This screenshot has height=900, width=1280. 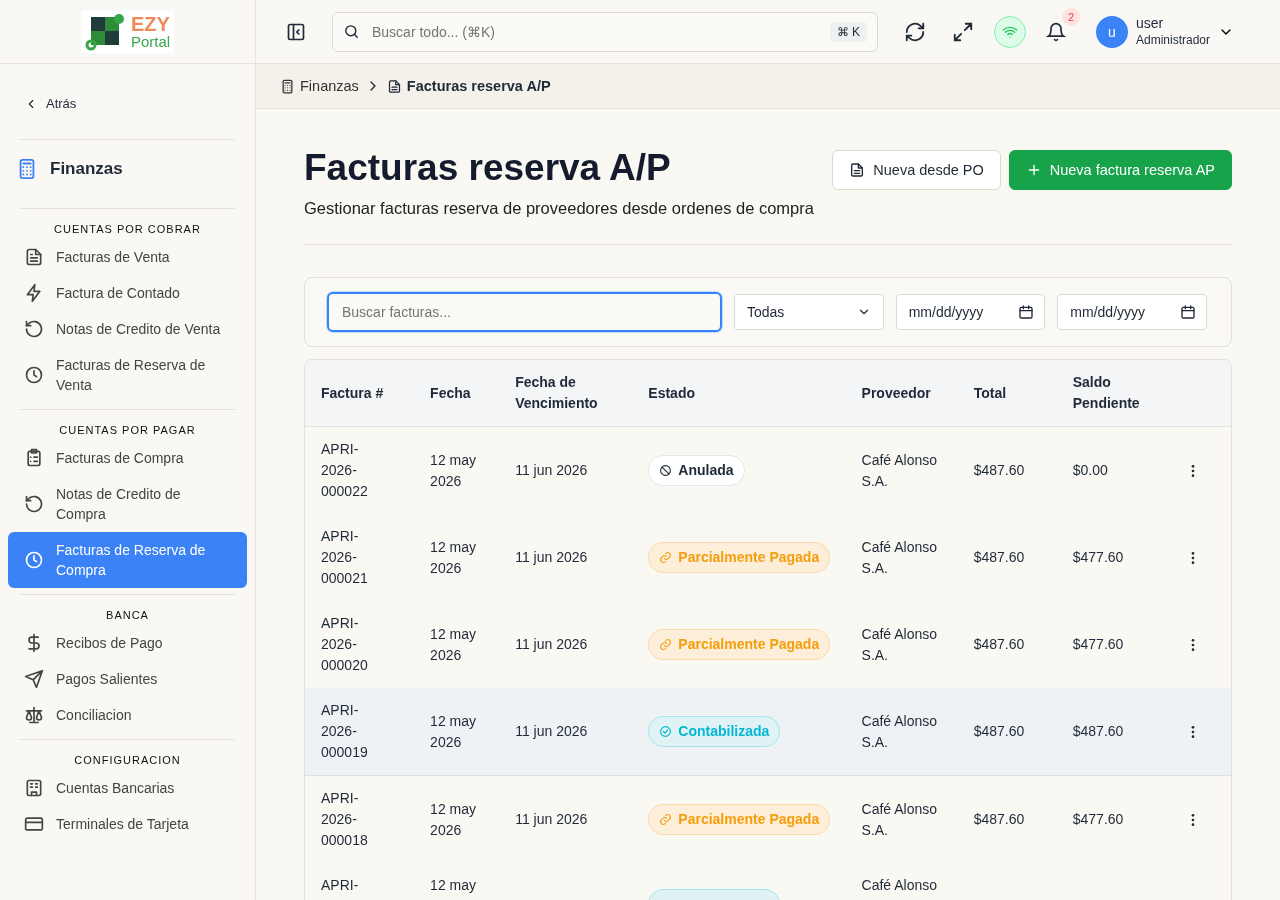 What do you see at coordinates (345, 470) in the screenshot?
I see `invoice-number: APRI-2026-000022` at bounding box center [345, 470].